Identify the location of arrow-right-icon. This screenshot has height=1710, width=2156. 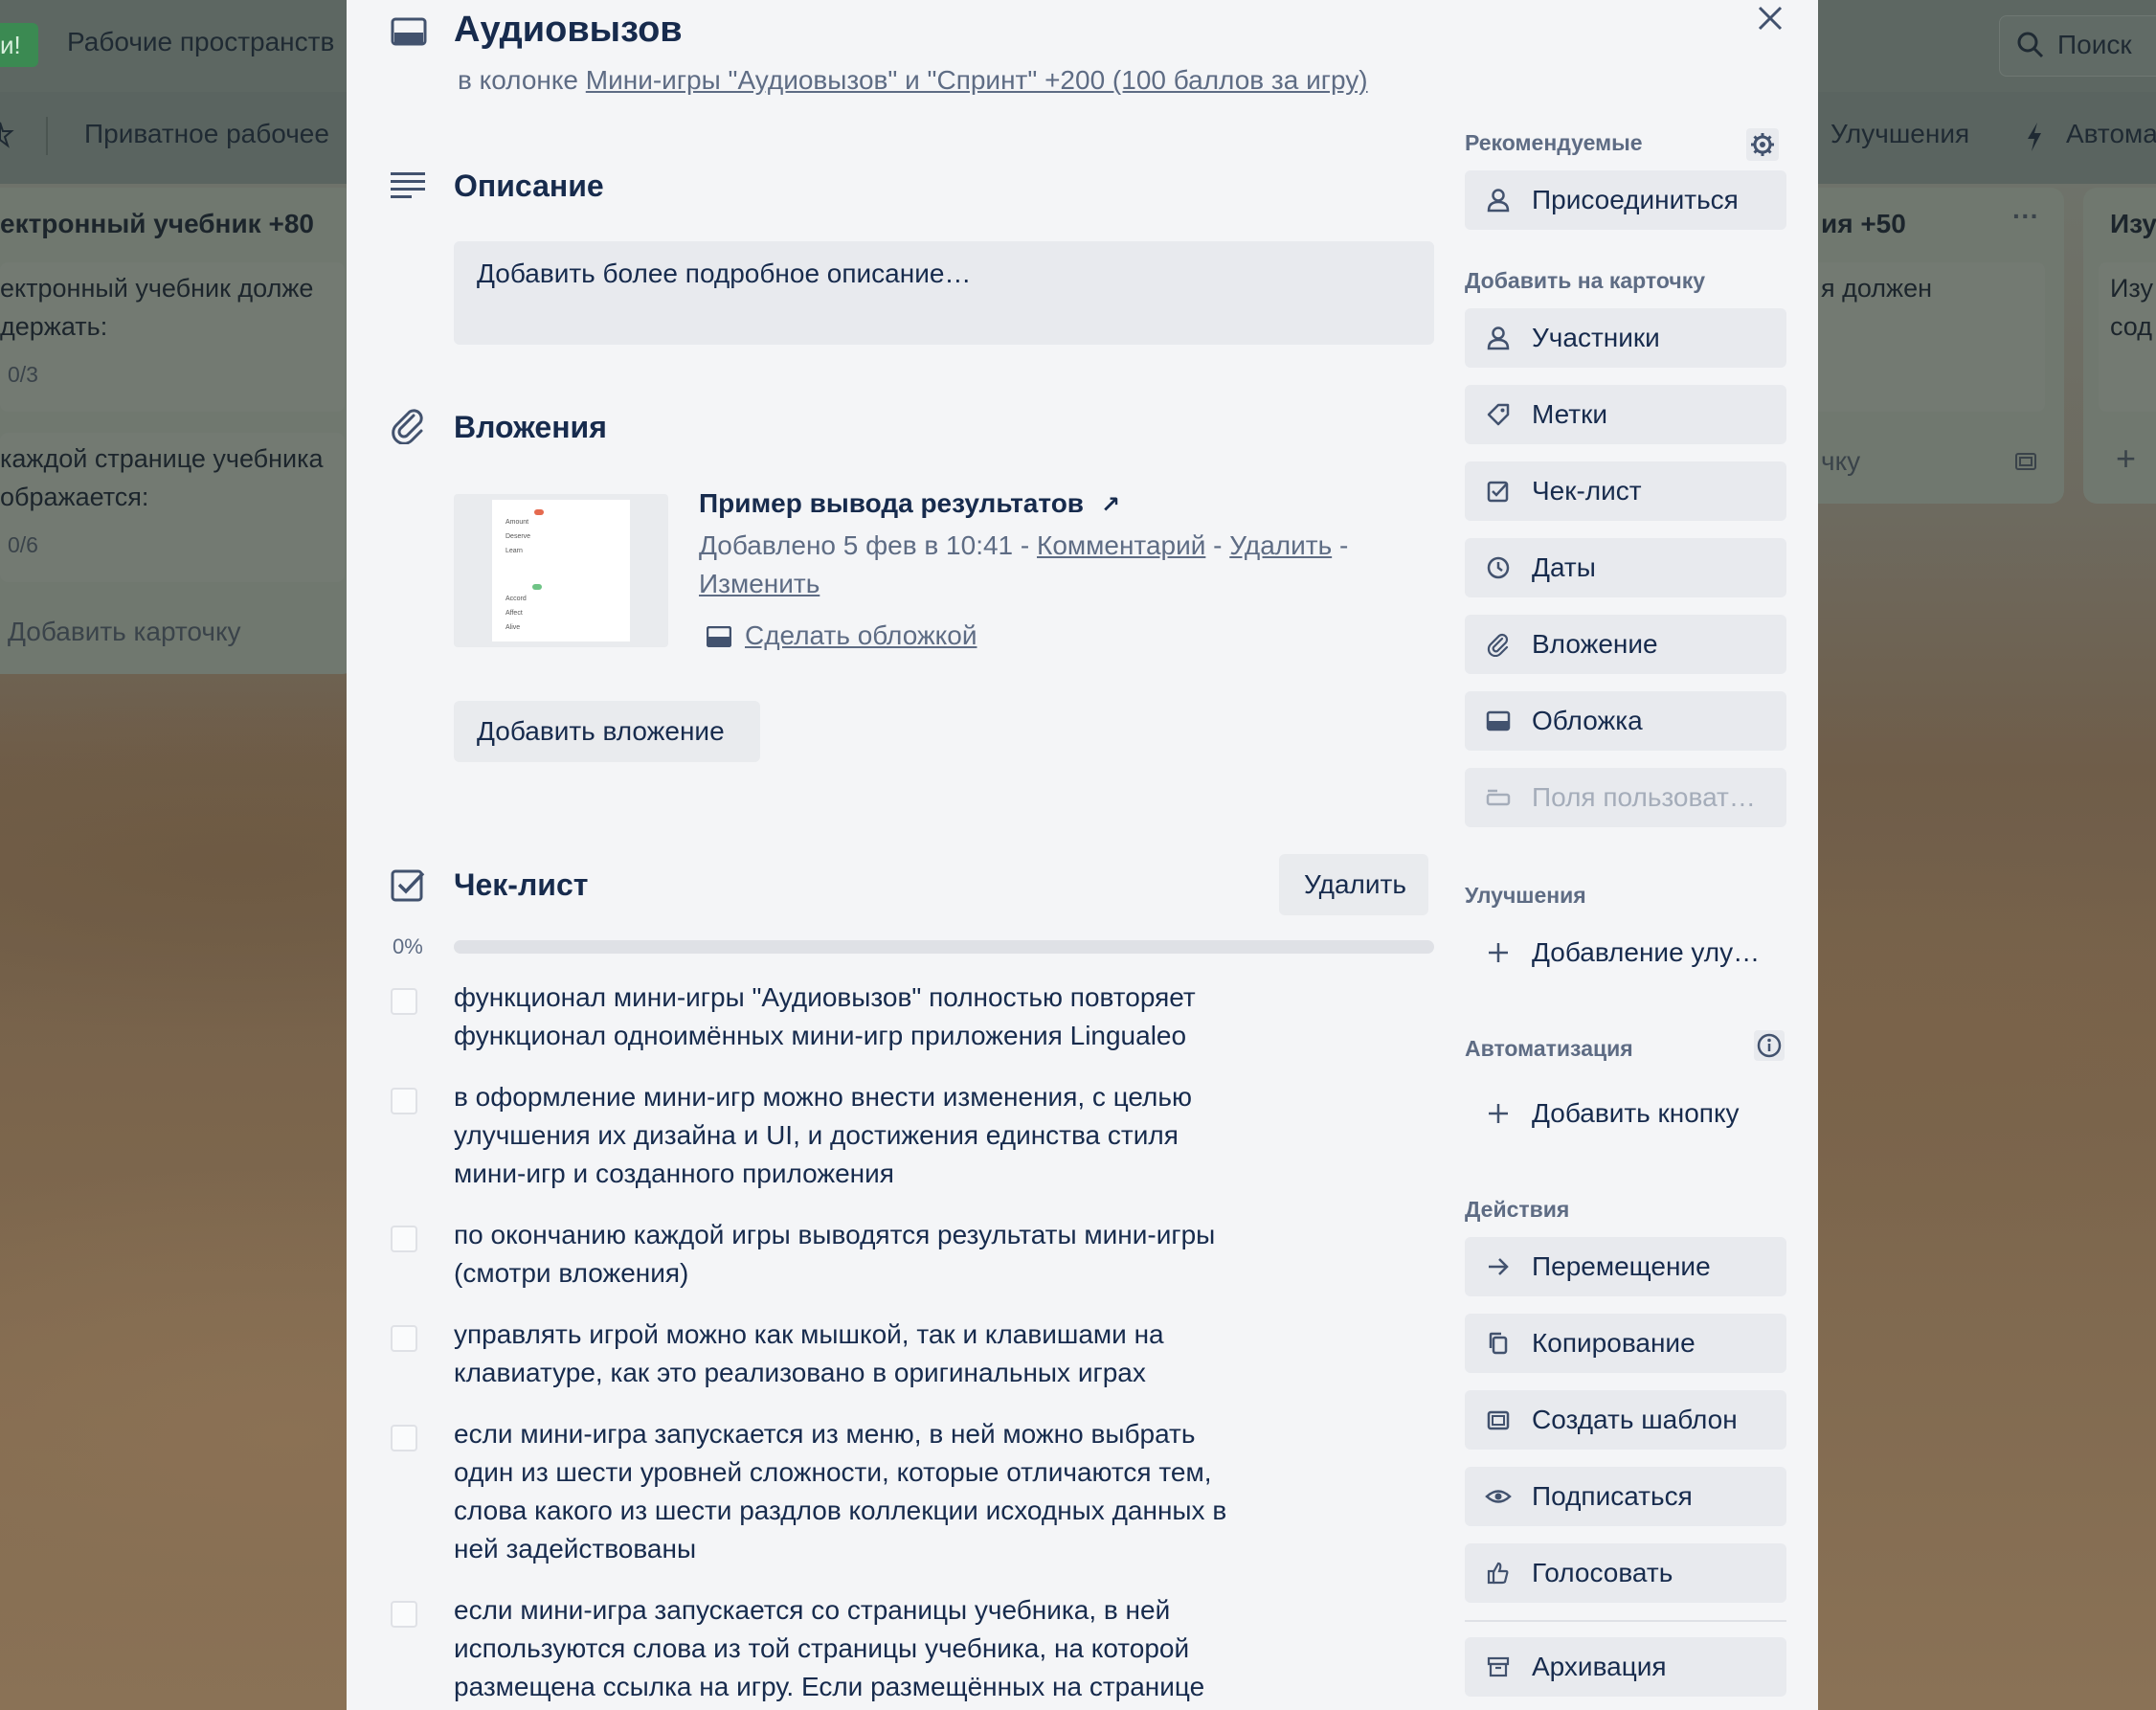
(1499, 1267).